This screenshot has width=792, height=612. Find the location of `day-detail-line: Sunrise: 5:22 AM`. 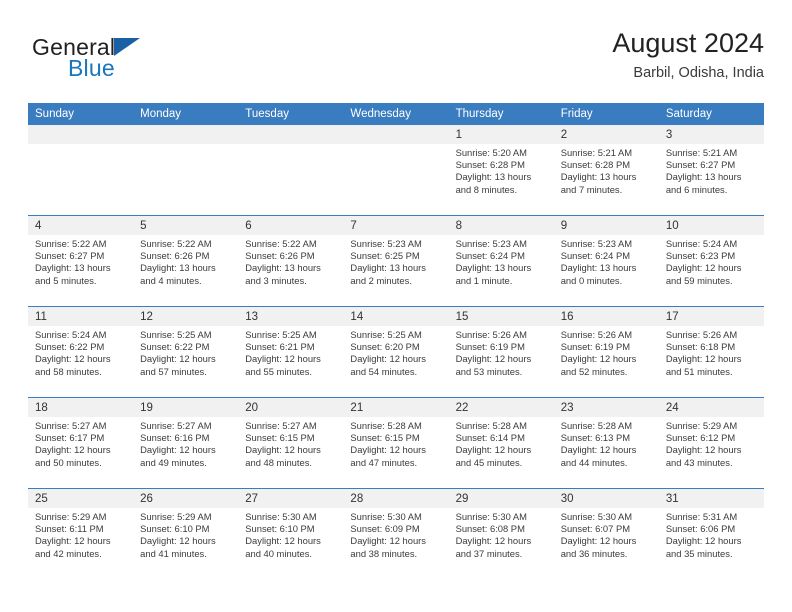

day-detail-line: Sunrise: 5:22 AM is located at coordinates (176, 243).